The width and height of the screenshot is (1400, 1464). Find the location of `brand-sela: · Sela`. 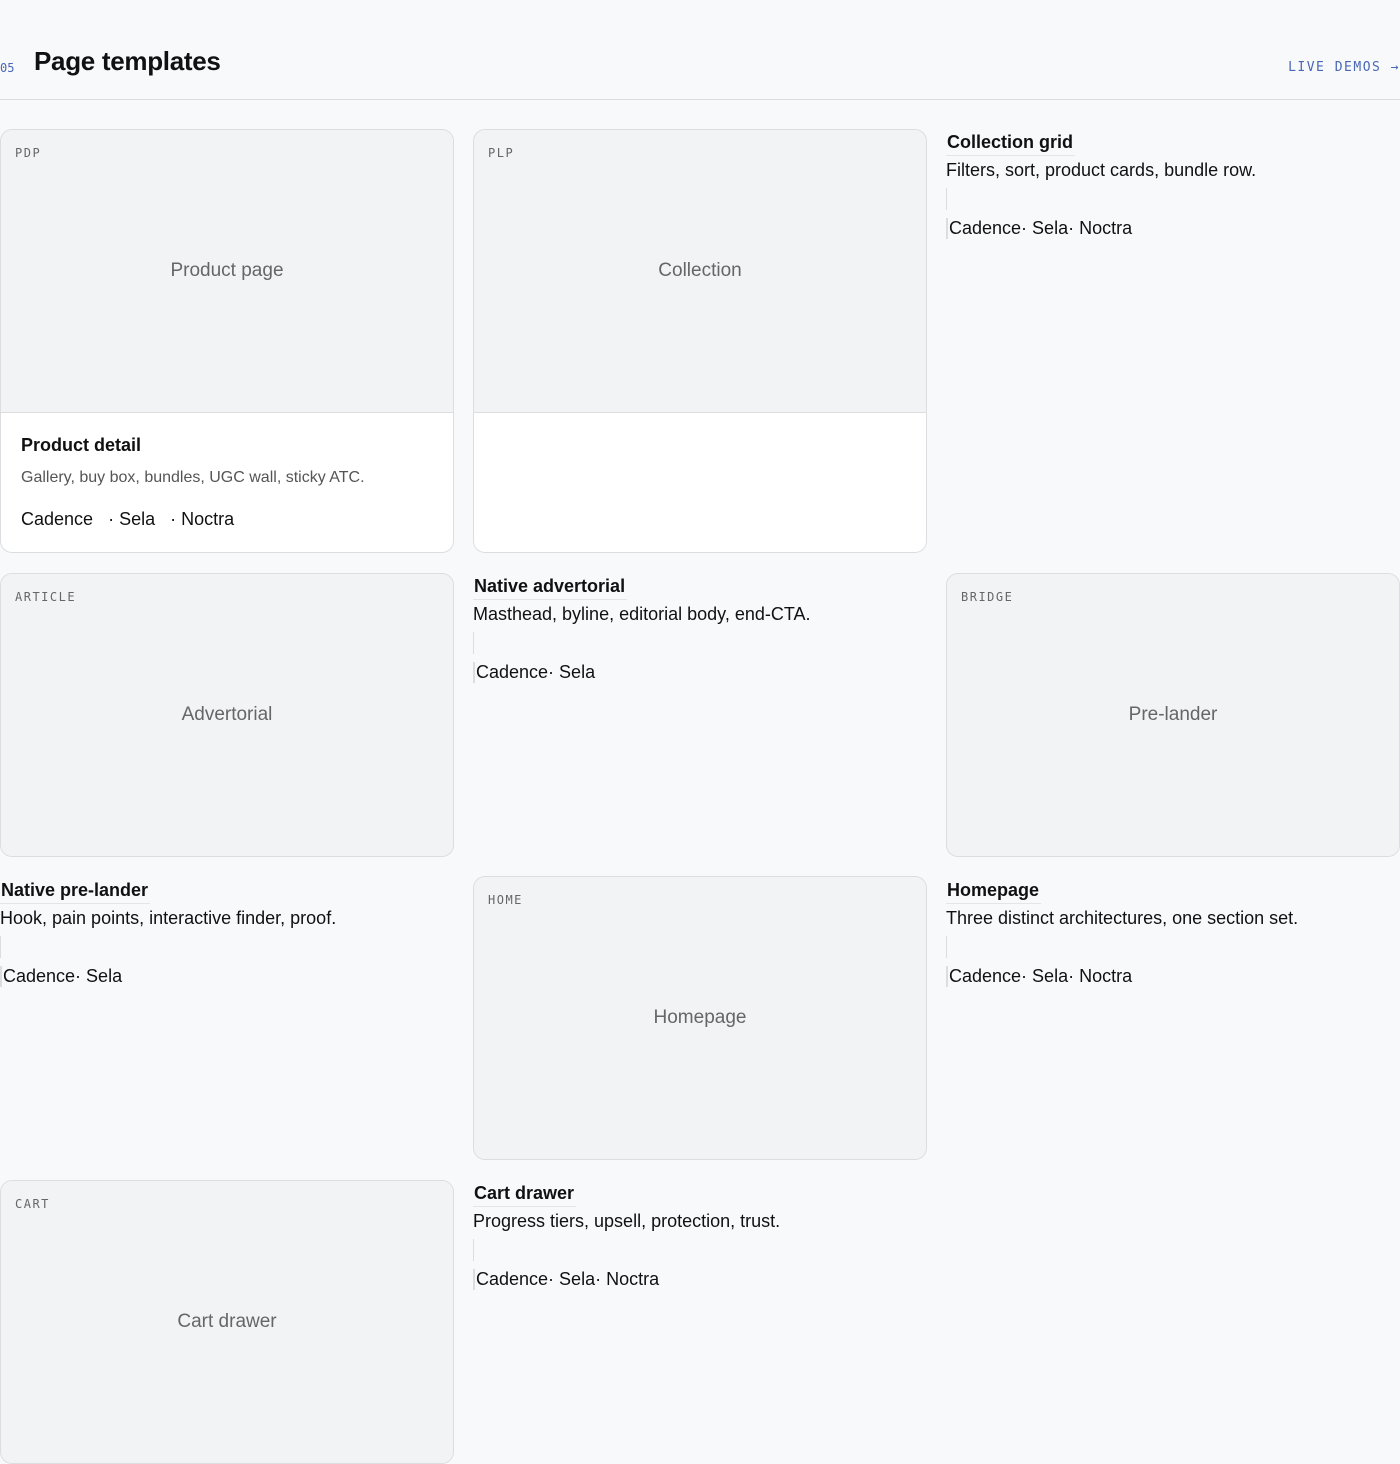

brand-sela: · Sela is located at coordinates (131, 519).